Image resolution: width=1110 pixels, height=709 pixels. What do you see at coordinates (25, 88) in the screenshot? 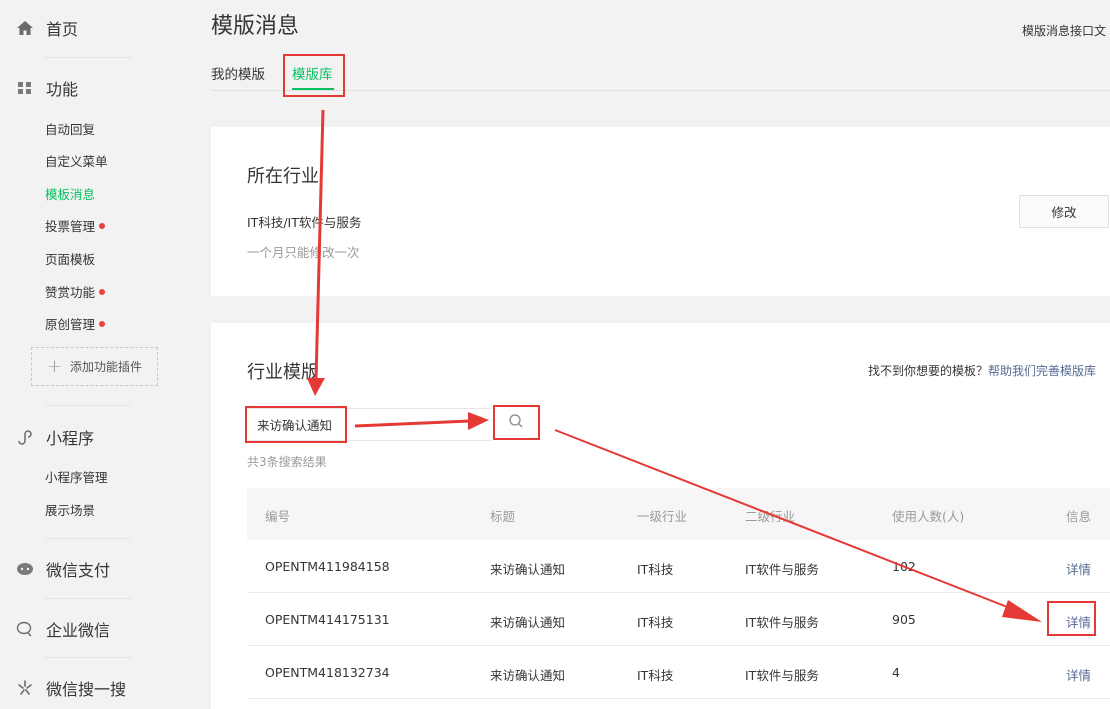
I see `grid-icon` at bounding box center [25, 88].